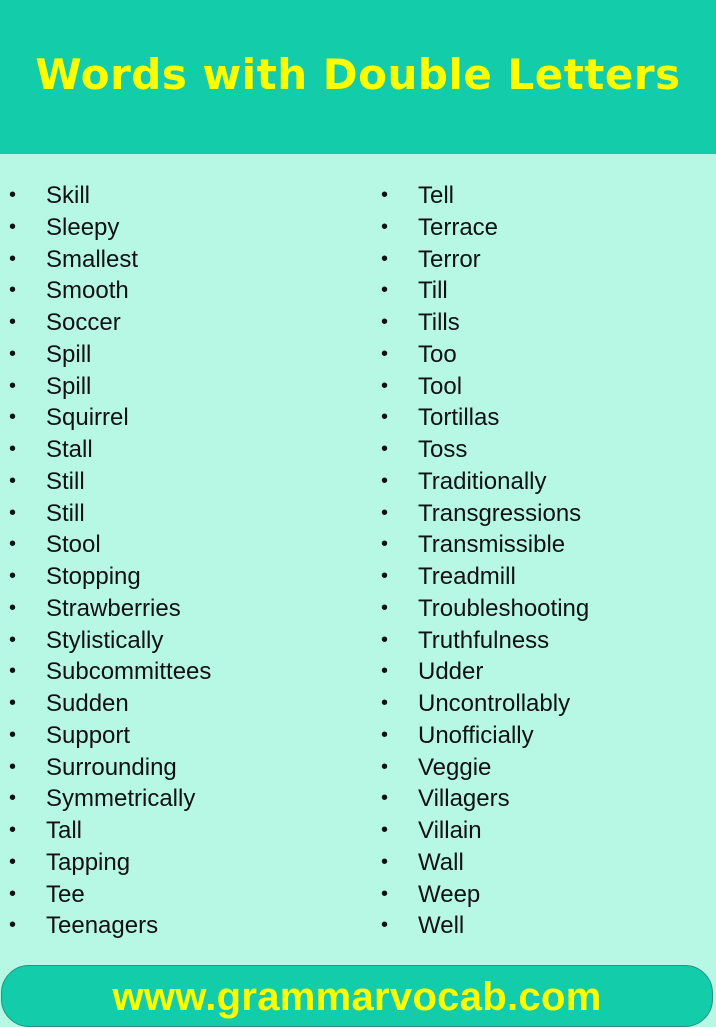  I want to click on word-text: Sudden, so click(87, 703).